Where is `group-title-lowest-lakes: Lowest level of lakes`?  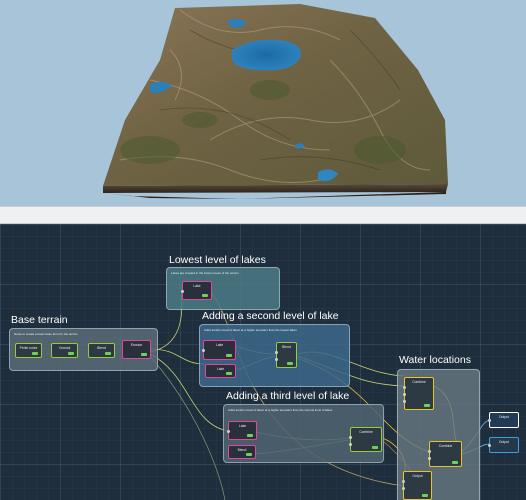 group-title-lowest-lakes: Lowest level of lakes is located at coordinates (217, 260).